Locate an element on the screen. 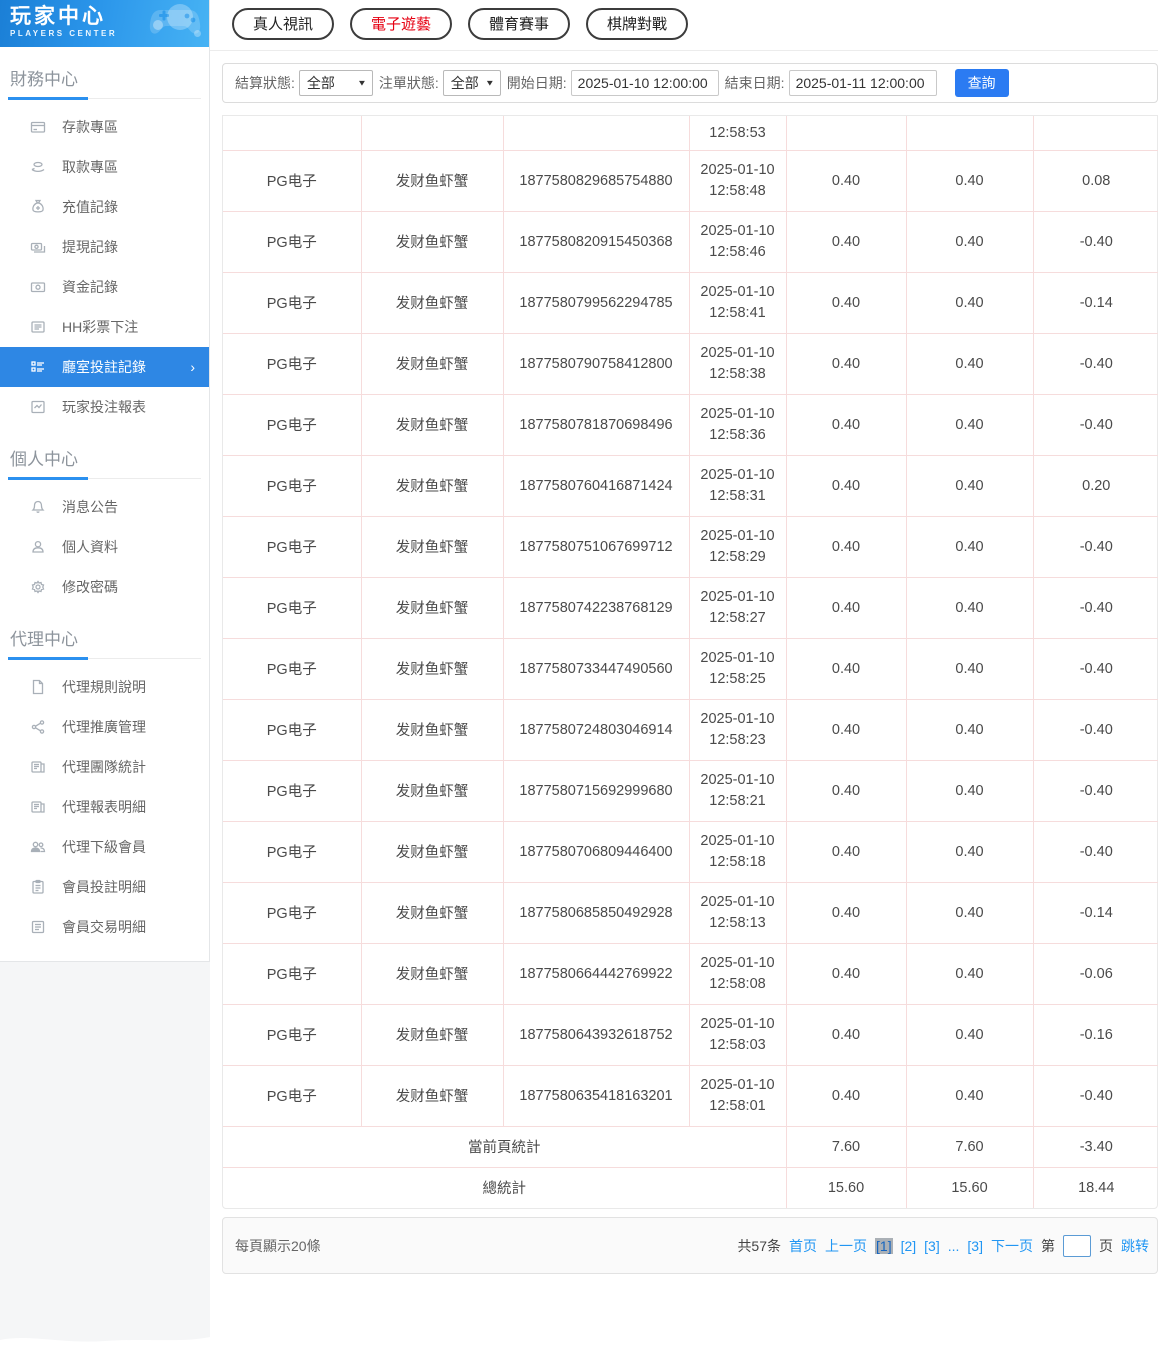 Image resolution: width=1158 pixels, height=1351 pixels. jump-prefix-label: 第 is located at coordinates (1048, 1245).